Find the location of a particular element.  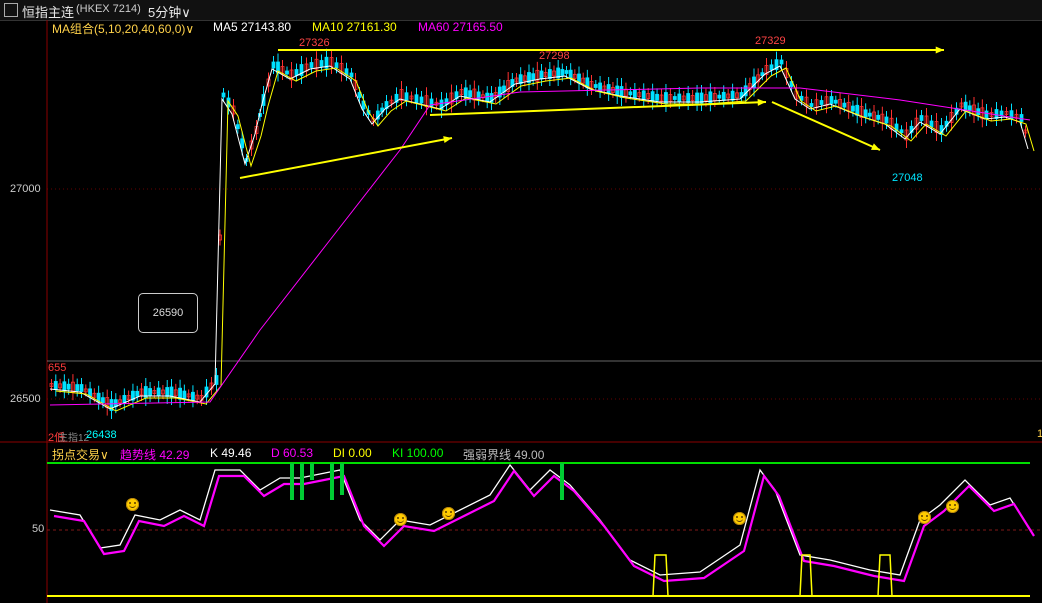

indicator-selector: 拐点交易∨ is located at coordinates (80, 454).